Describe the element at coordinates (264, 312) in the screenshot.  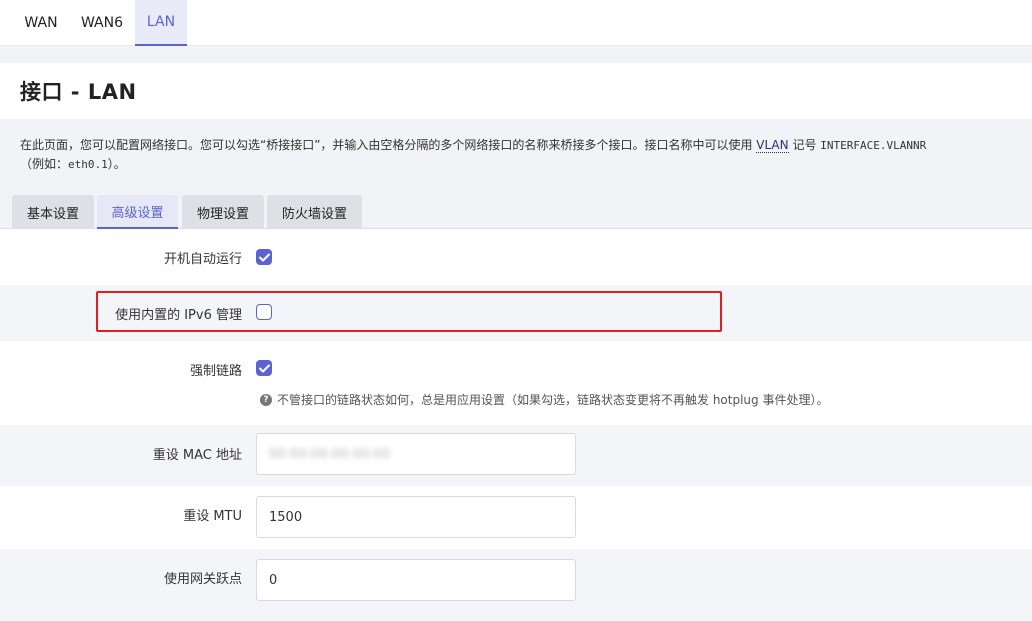
I see `ipv6-management-checkbox` at that location.